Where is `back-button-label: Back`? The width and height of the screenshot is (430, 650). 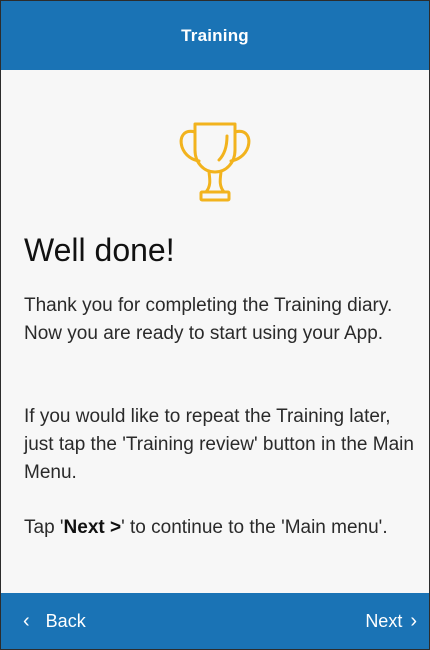
back-button-label: Back is located at coordinates (65, 620).